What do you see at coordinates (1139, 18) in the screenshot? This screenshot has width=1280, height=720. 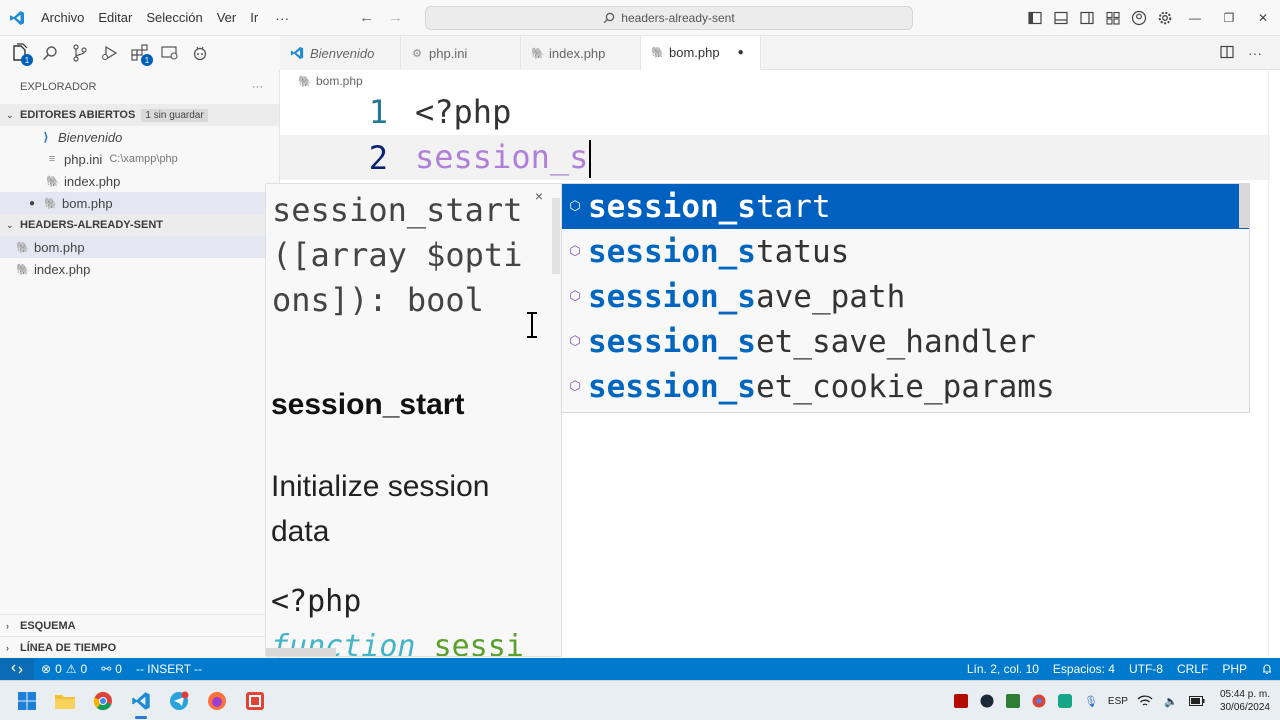 I see `account-icon` at bounding box center [1139, 18].